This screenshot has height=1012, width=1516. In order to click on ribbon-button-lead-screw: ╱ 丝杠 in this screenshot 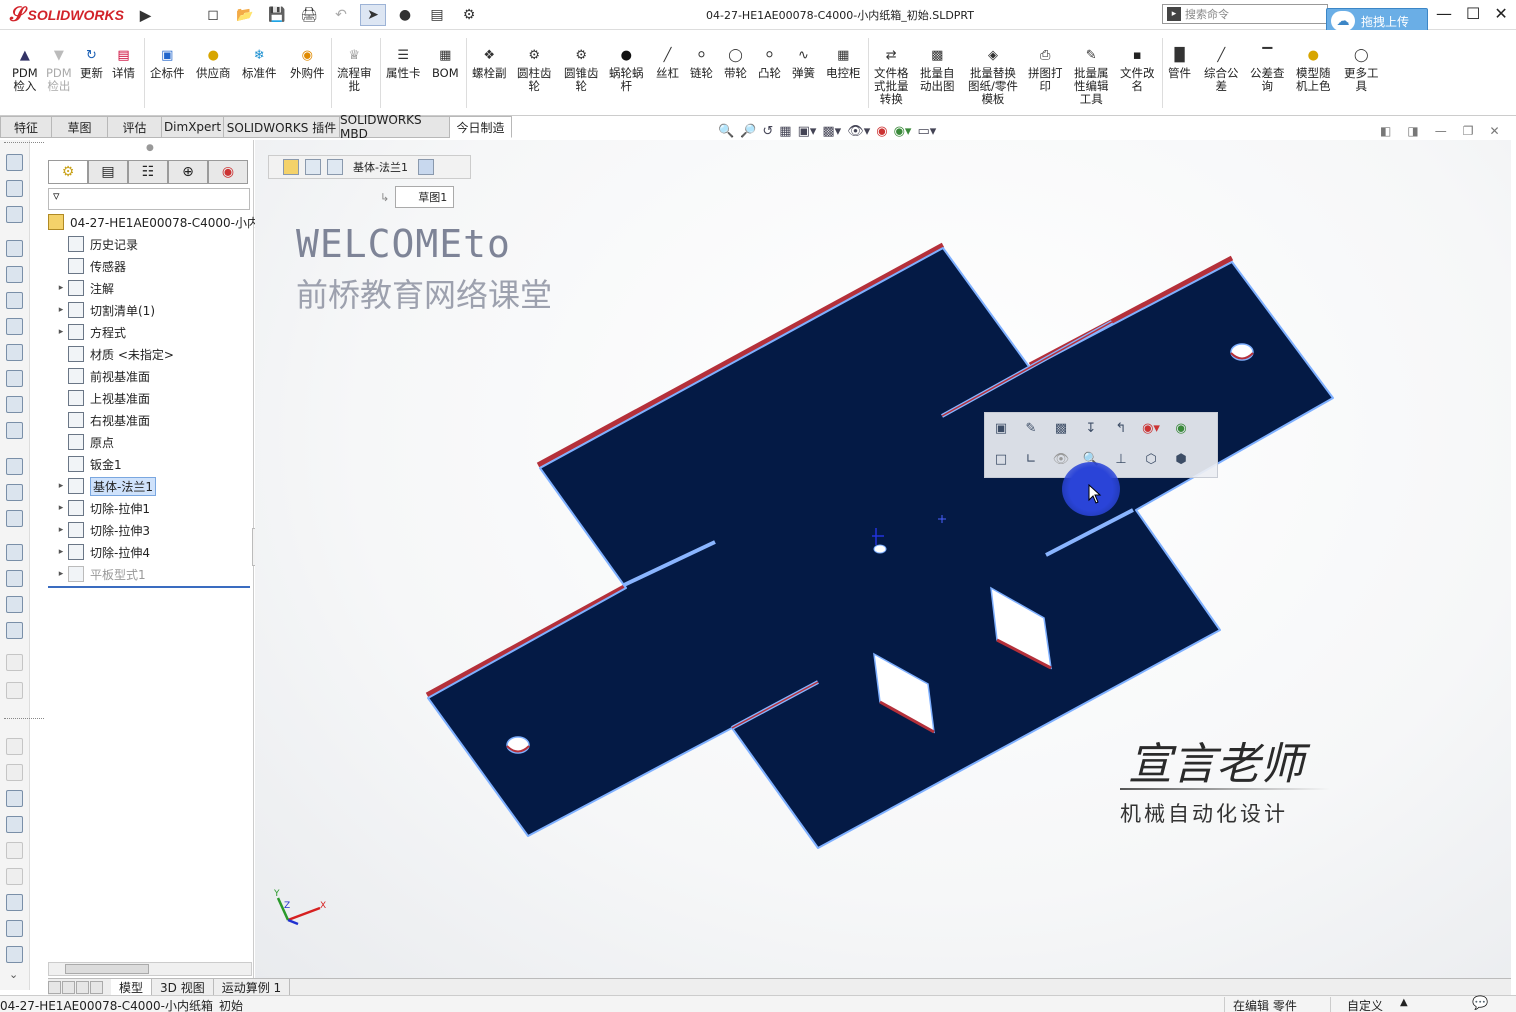, I will do `click(667, 63)`.